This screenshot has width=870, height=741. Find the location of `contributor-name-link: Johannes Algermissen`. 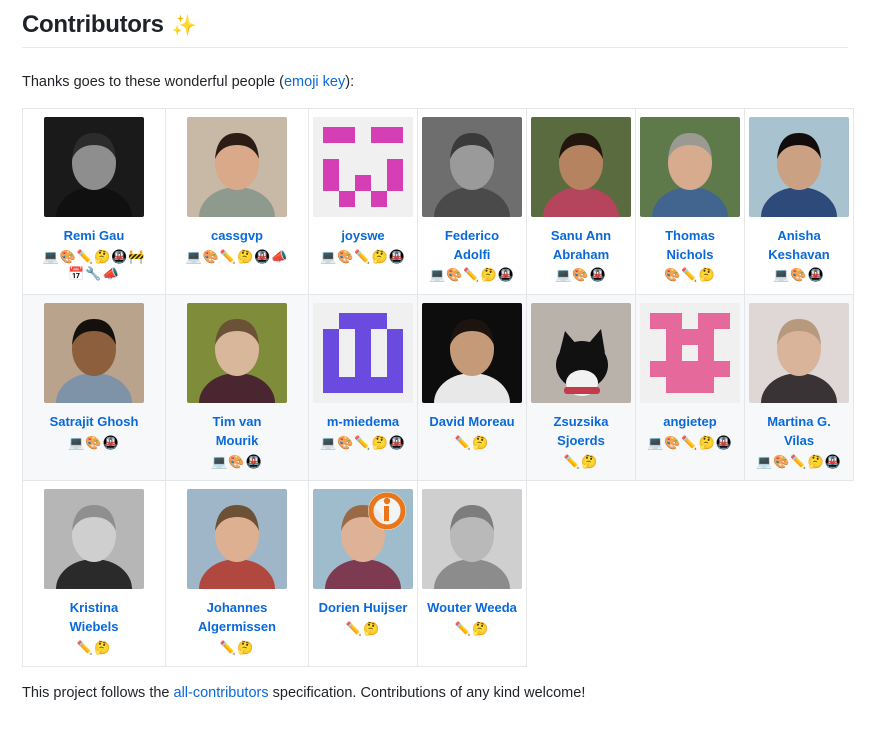

contributor-name-link: Johannes Algermissen is located at coordinates (237, 618).